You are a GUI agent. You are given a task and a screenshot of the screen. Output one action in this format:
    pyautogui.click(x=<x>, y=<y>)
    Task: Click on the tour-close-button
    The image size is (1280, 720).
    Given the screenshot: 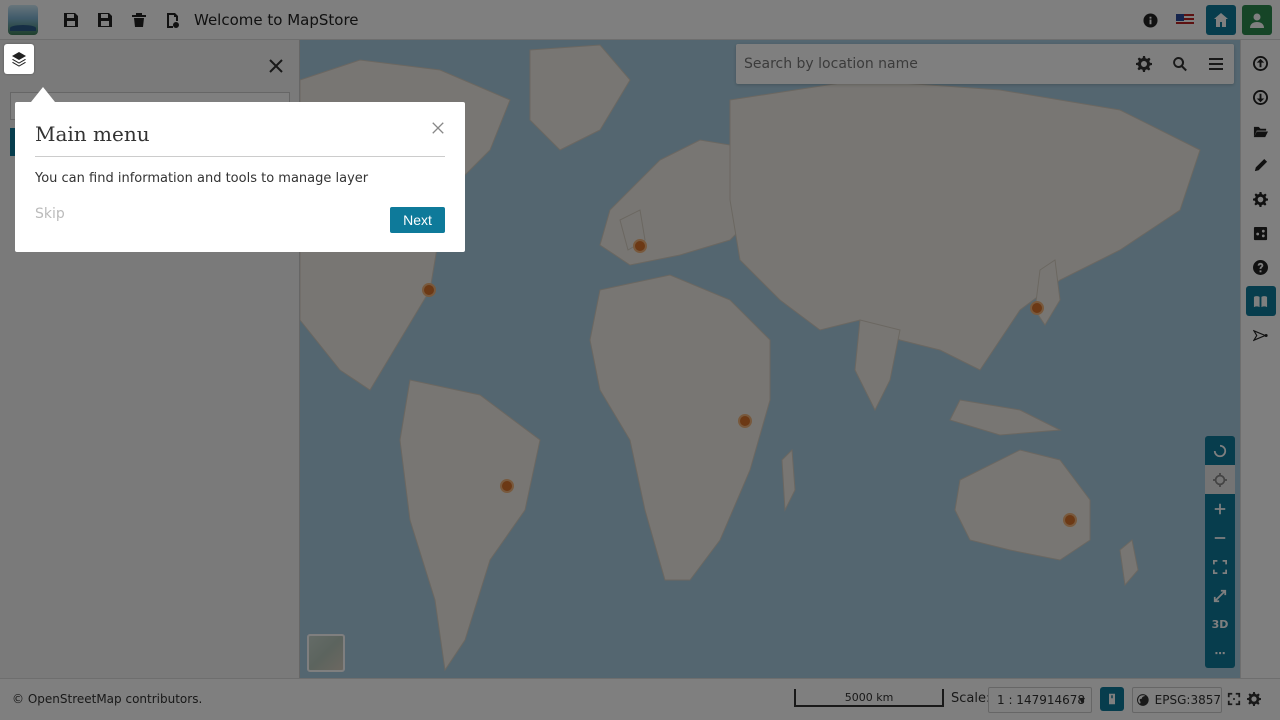 What is the action you would take?
    pyautogui.click(x=439, y=128)
    